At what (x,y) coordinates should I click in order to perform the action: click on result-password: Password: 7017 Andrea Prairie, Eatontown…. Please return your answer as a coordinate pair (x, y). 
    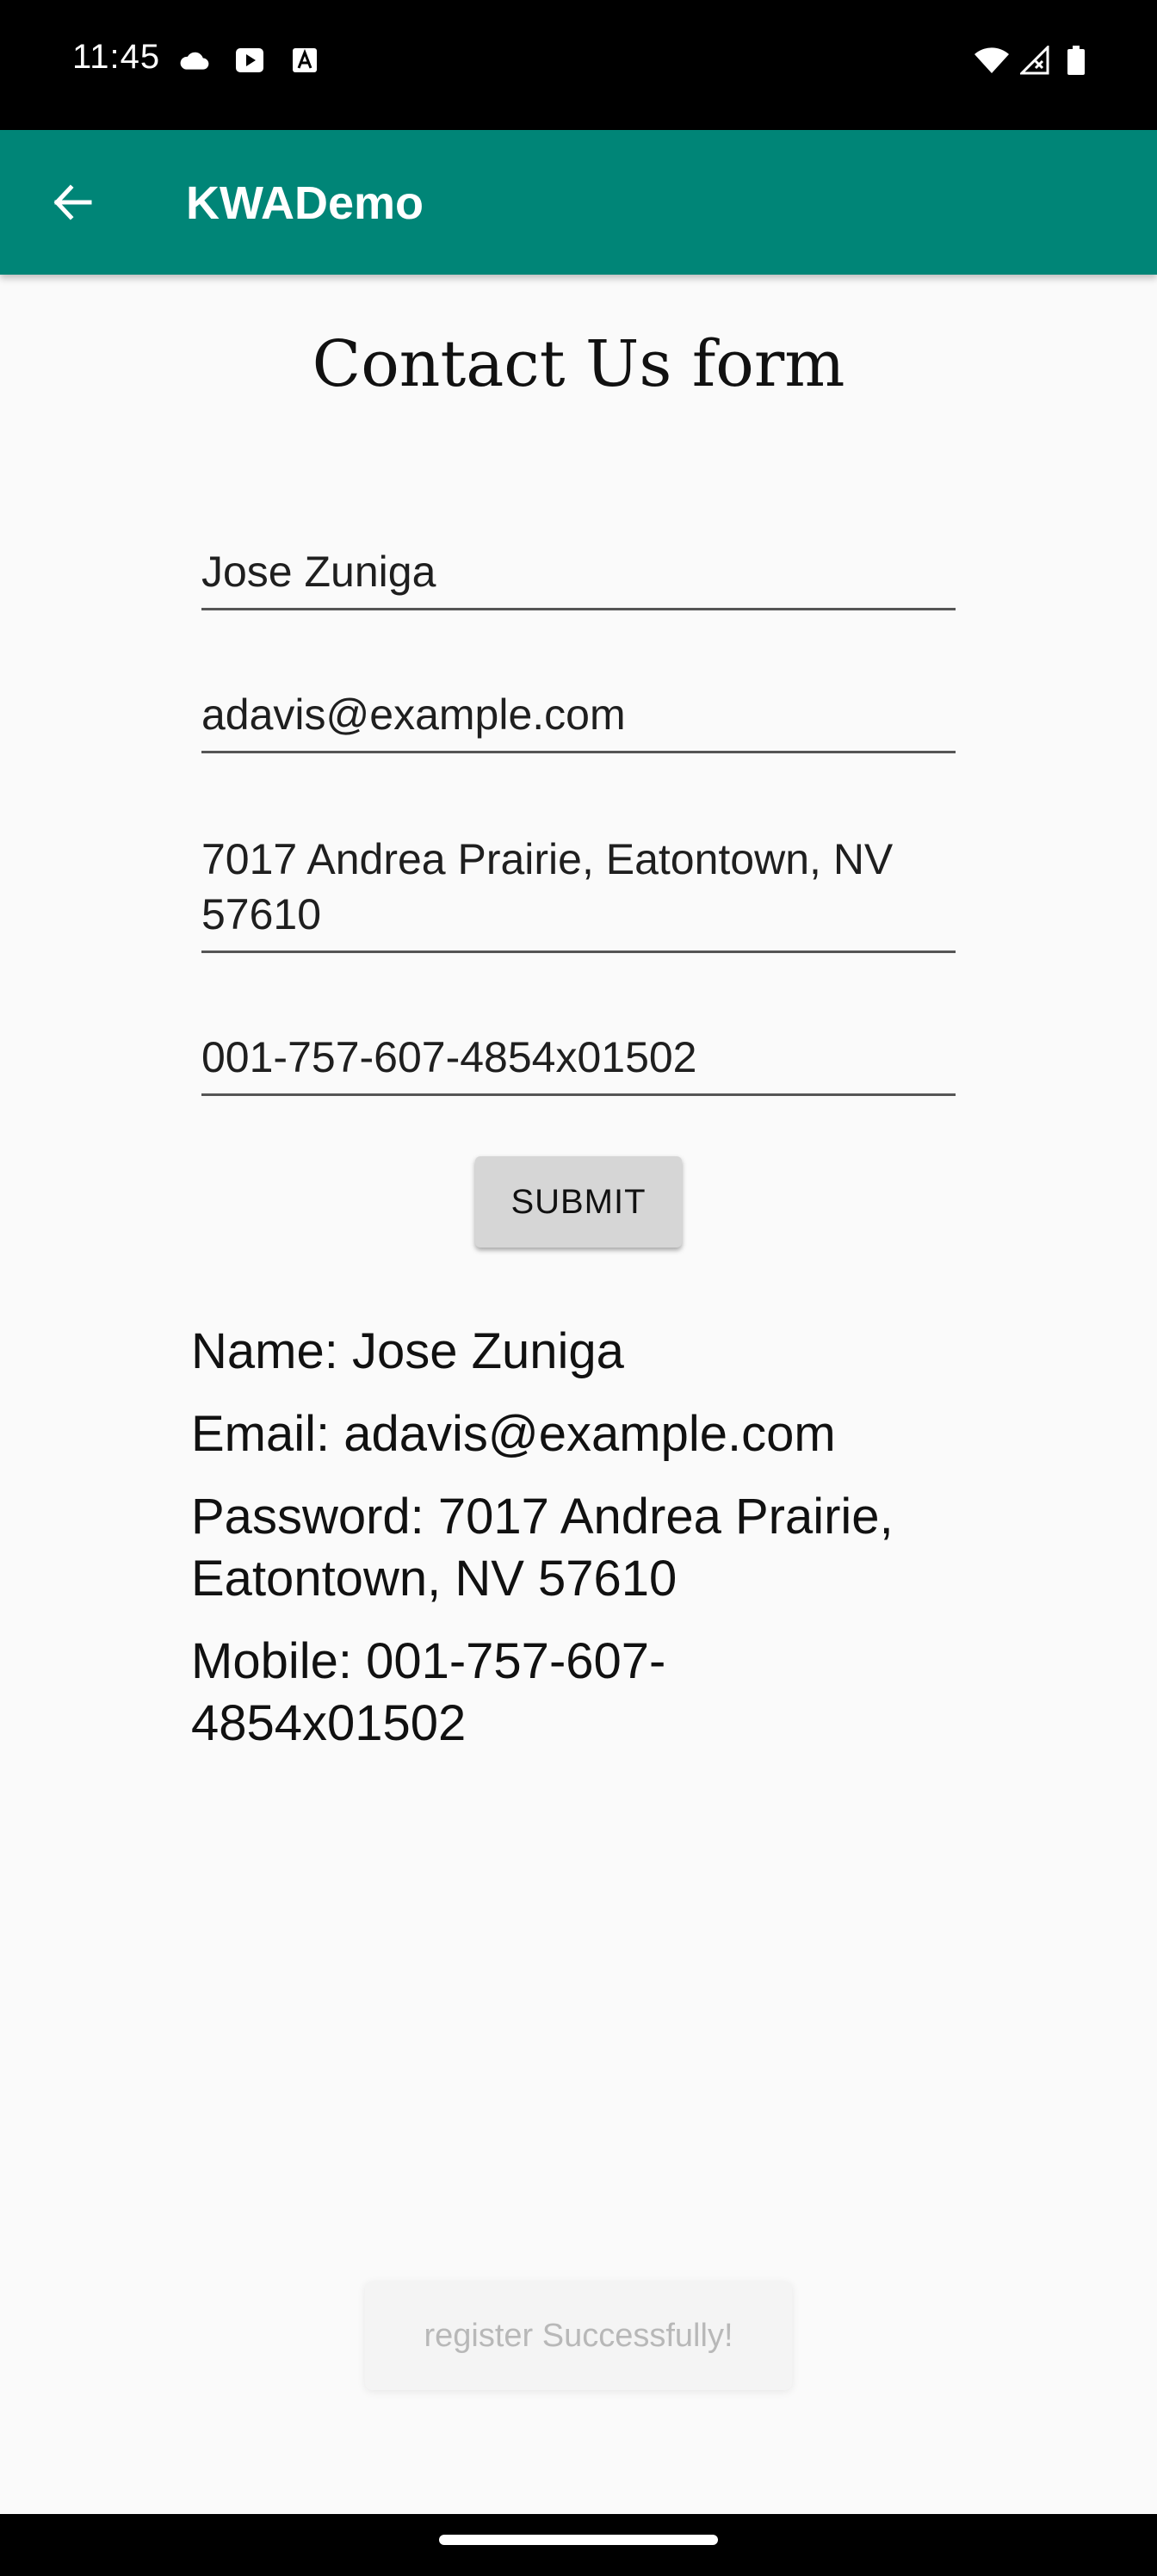
    Looking at the image, I should click on (542, 1548).